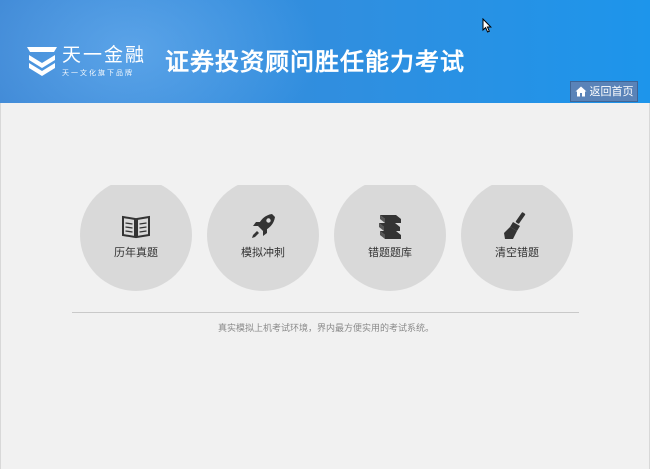 This screenshot has height=469, width=650. Describe the element at coordinates (390, 227) in the screenshot. I see `stacked-books-icon` at that location.